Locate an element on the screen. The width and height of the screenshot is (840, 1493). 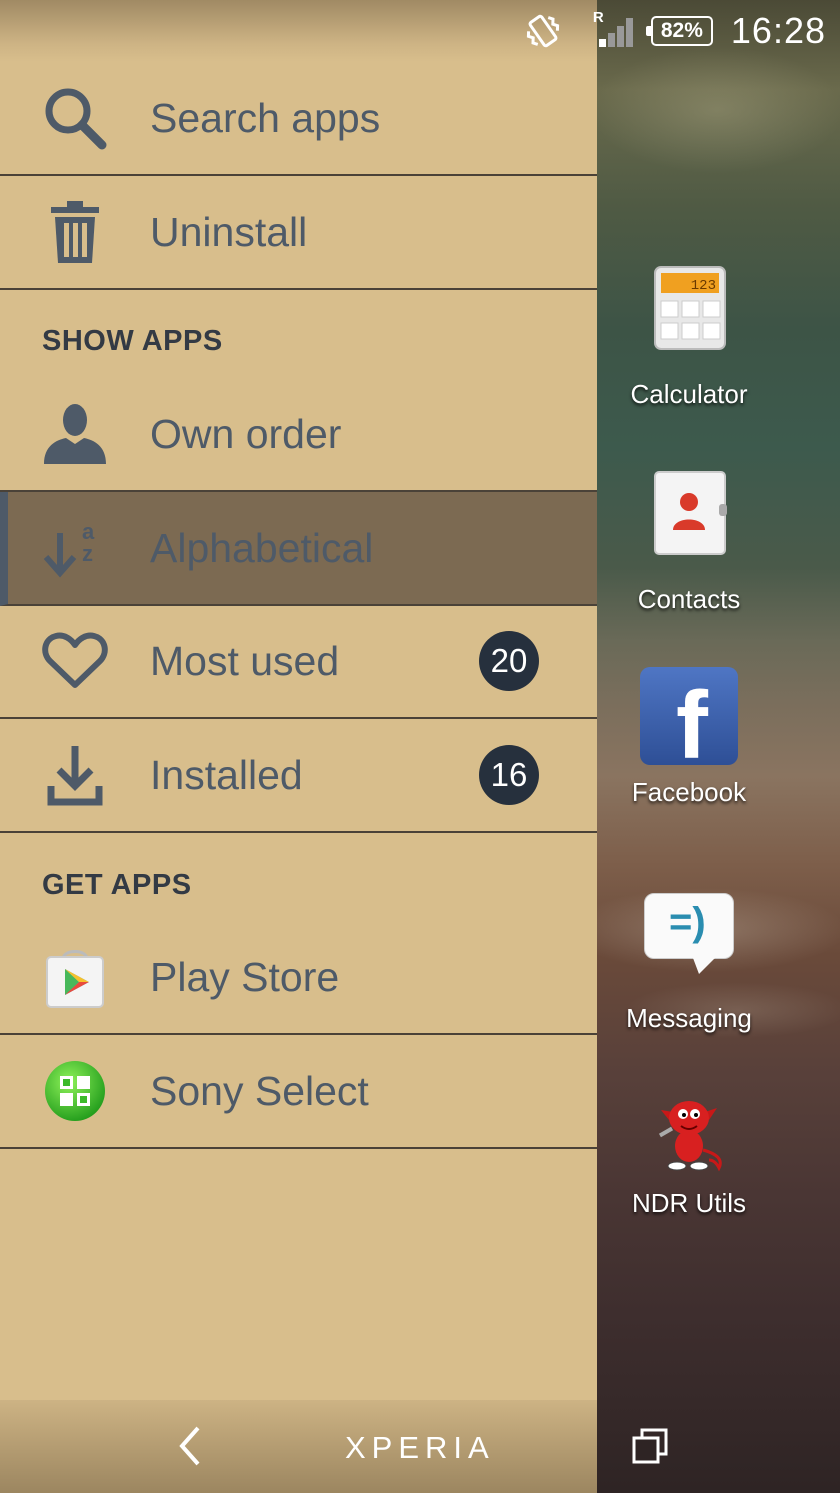
installed-count-badge: 16 is located at coordinates (509, 775).